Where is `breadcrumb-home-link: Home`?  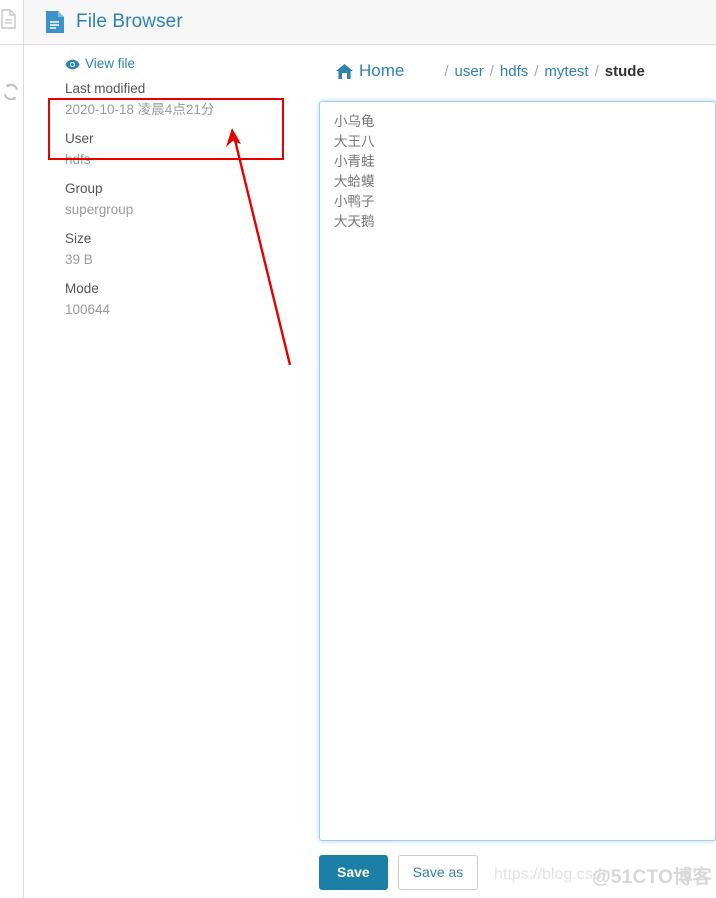 breadcrumb-home-link: Home is located at coordinates (370, 71).